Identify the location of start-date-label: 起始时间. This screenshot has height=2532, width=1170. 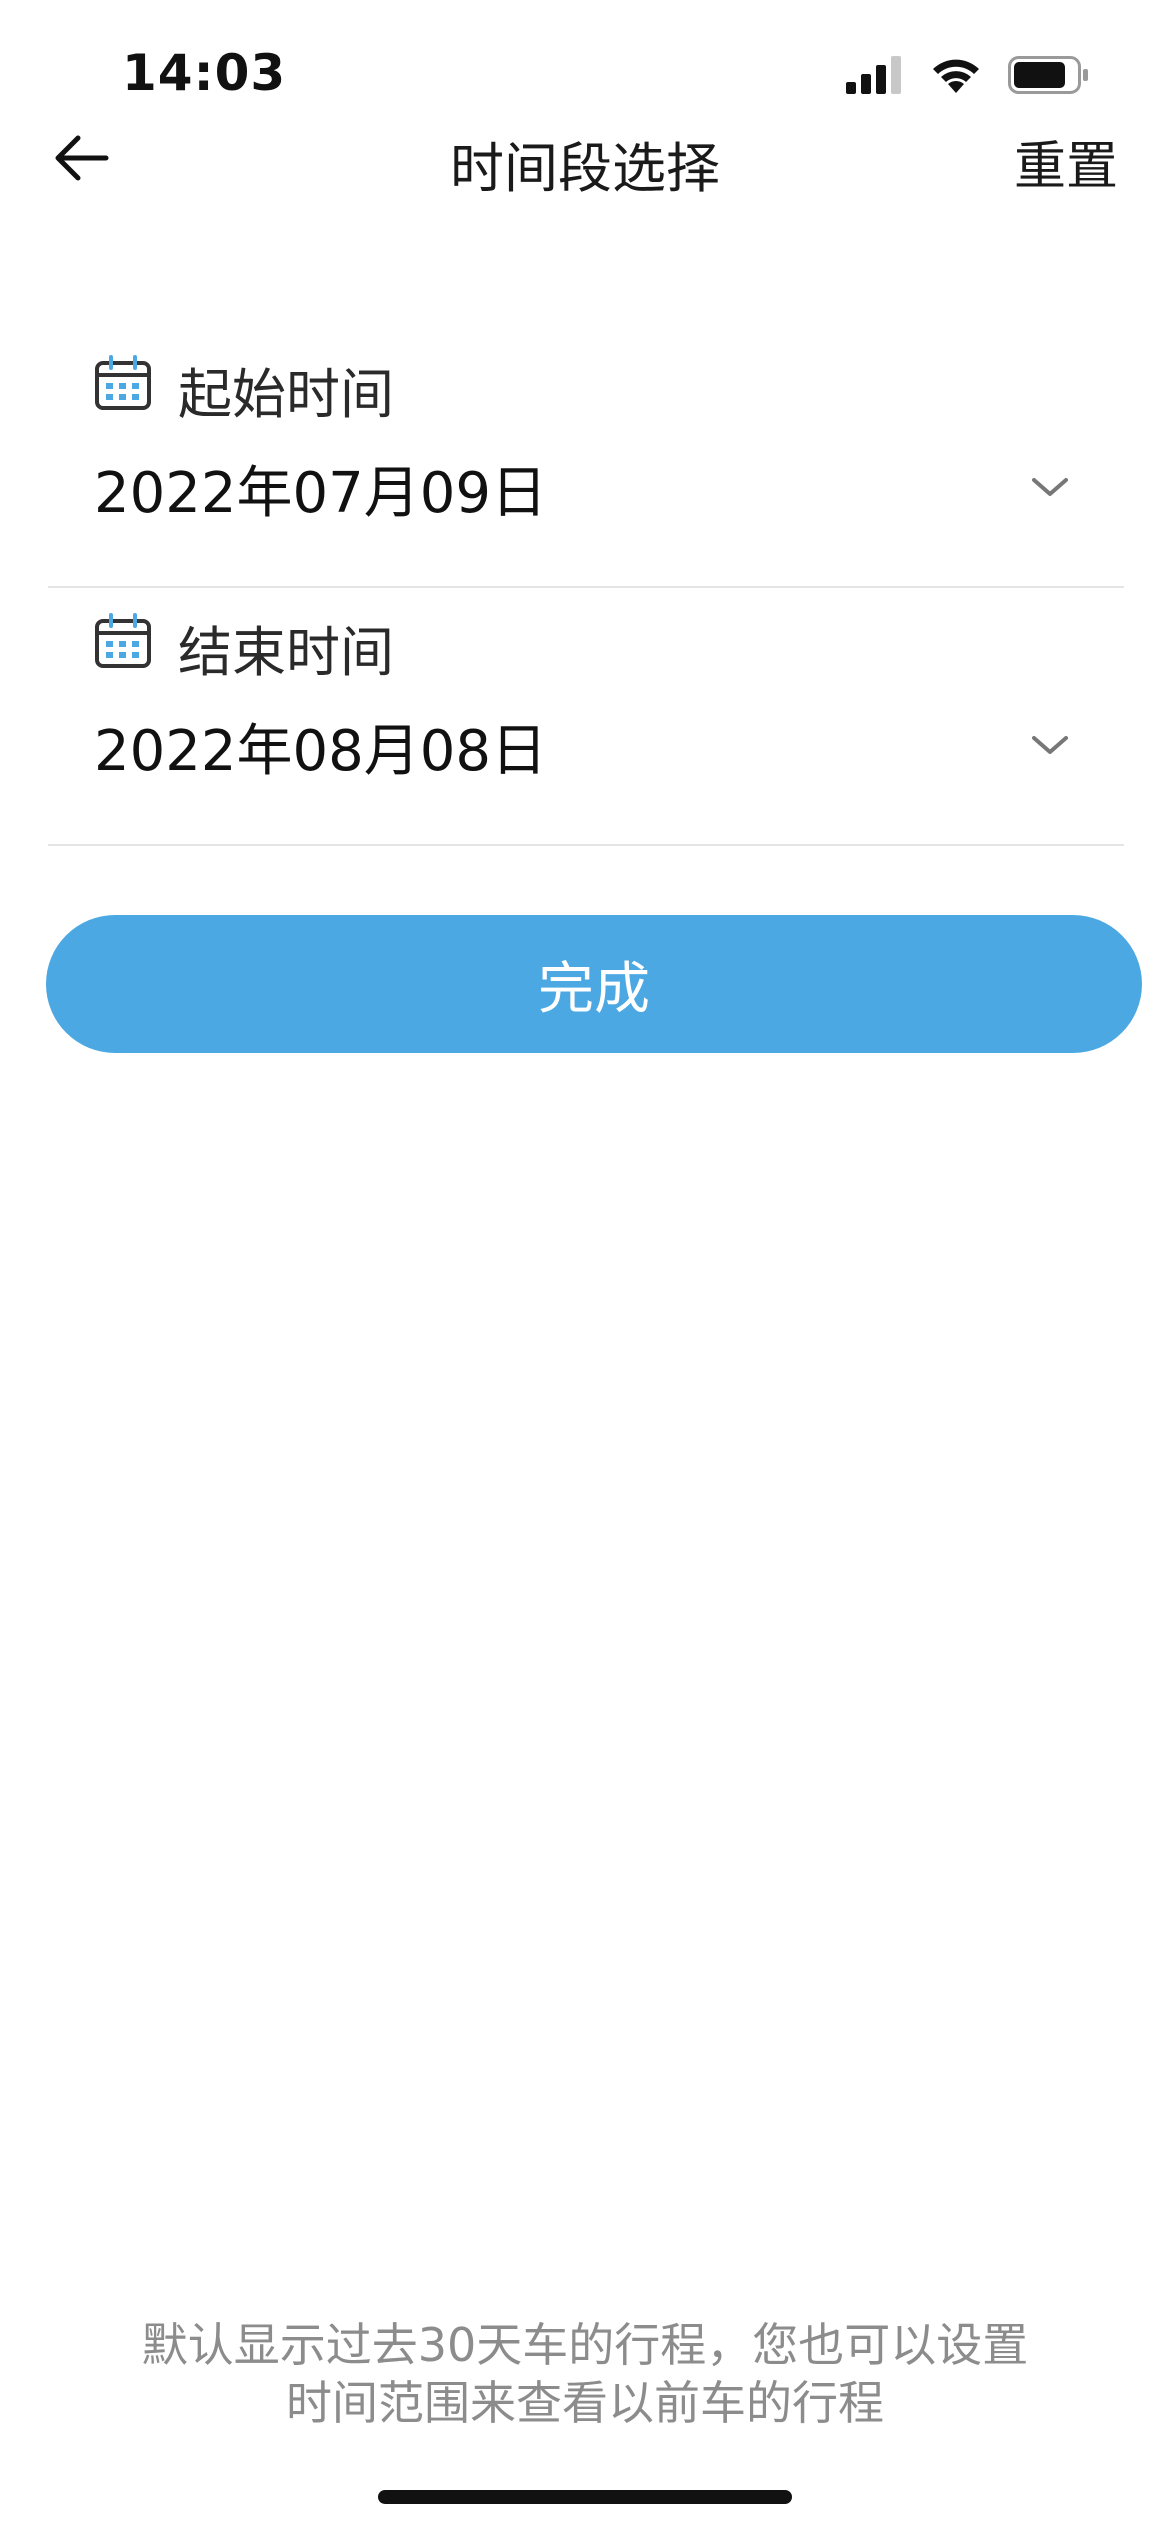
(286, 394).